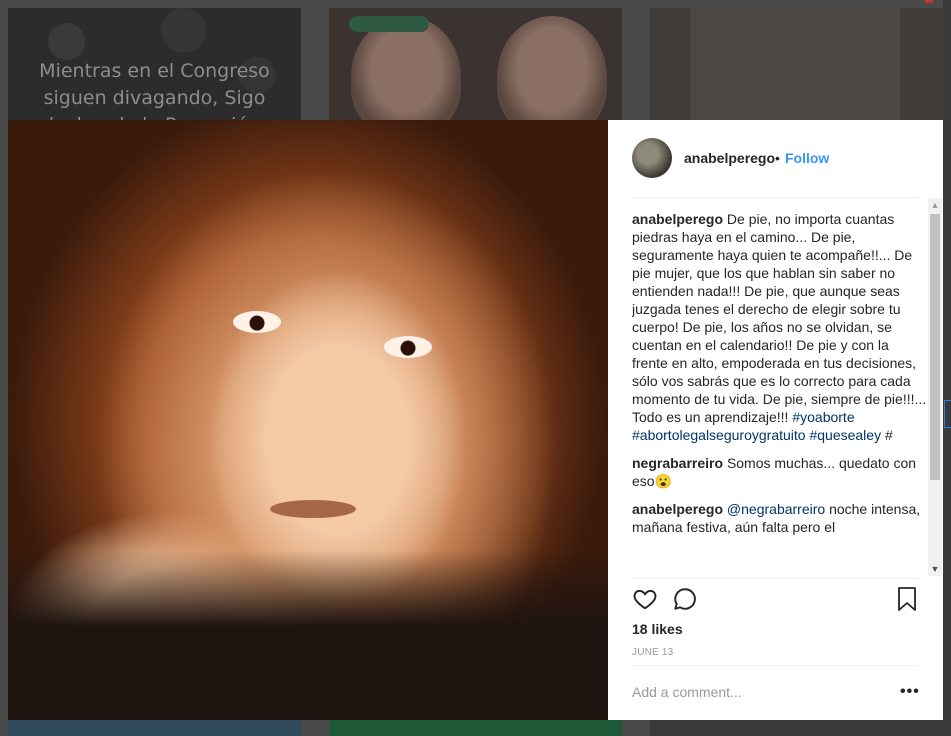 This screenshot has width=951, height=736. I want to click on post-date: JUNE 13, so click(653, 652).